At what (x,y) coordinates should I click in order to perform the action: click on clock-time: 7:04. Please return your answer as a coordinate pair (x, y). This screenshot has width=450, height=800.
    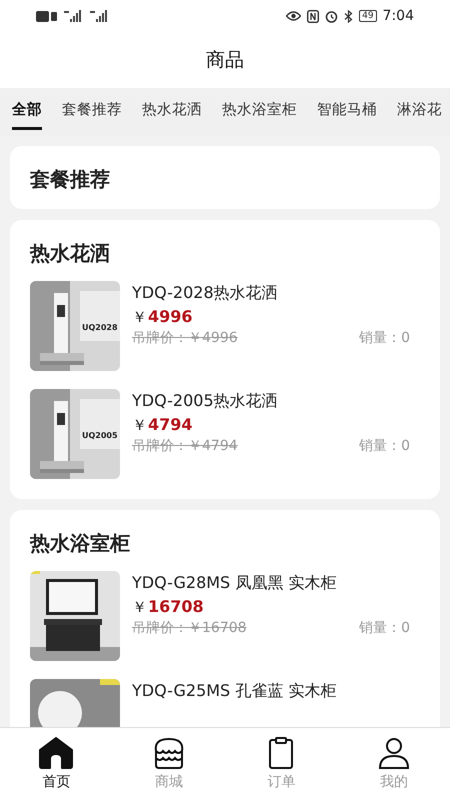
    Looking at the image, I should click on (398, 16).